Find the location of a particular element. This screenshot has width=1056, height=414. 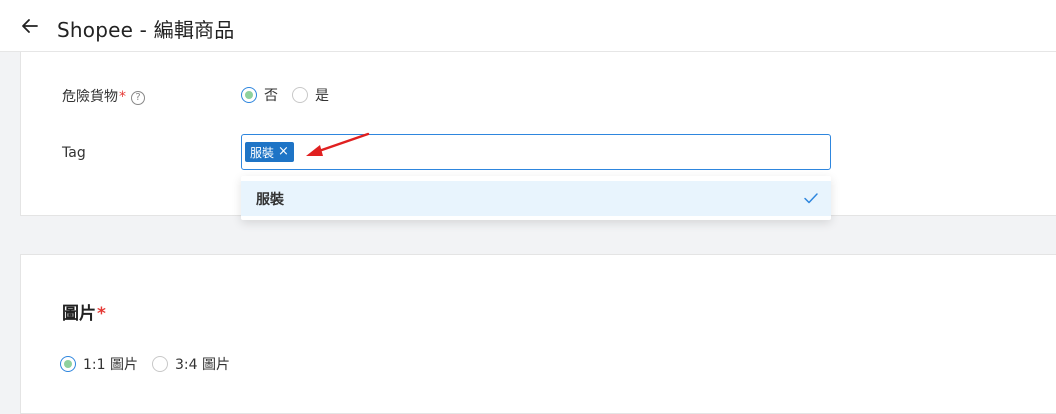

arrow-left-icon is located at coordinates (30, 26).